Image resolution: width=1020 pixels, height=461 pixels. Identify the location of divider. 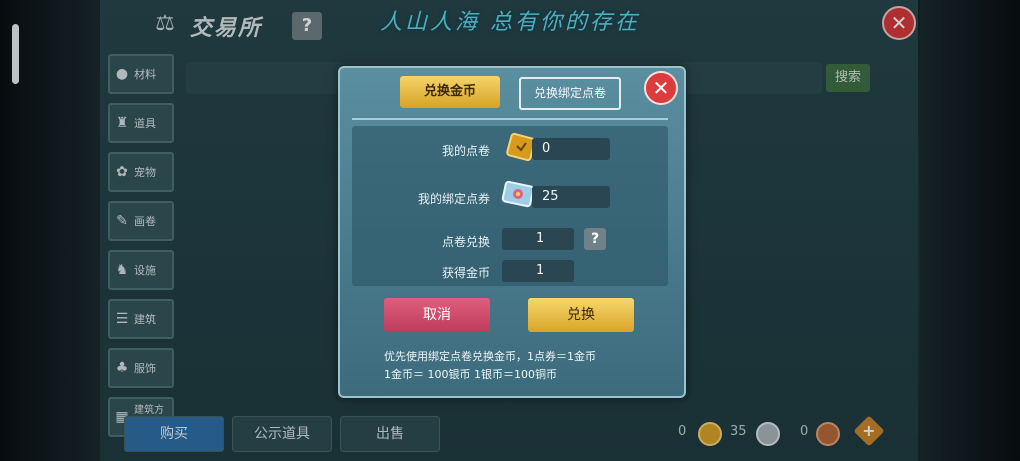
(510, 119).